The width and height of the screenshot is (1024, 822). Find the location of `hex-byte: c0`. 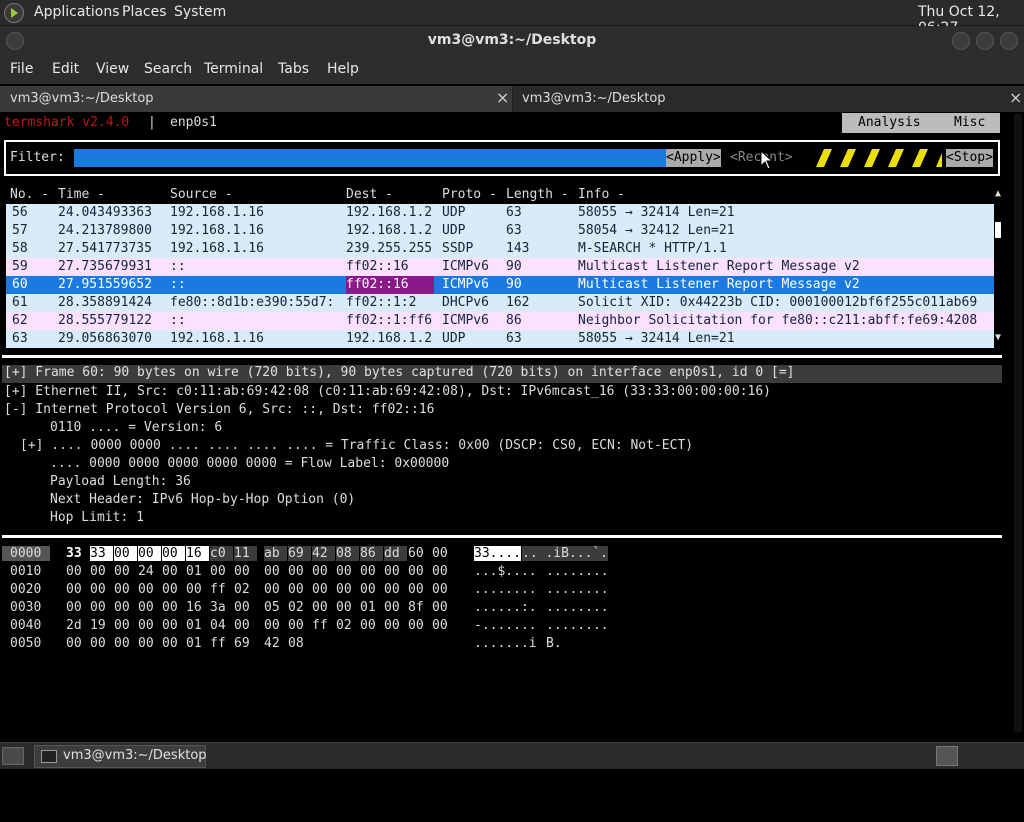

hex-byte: c0 is located at coordinates (221, 553).